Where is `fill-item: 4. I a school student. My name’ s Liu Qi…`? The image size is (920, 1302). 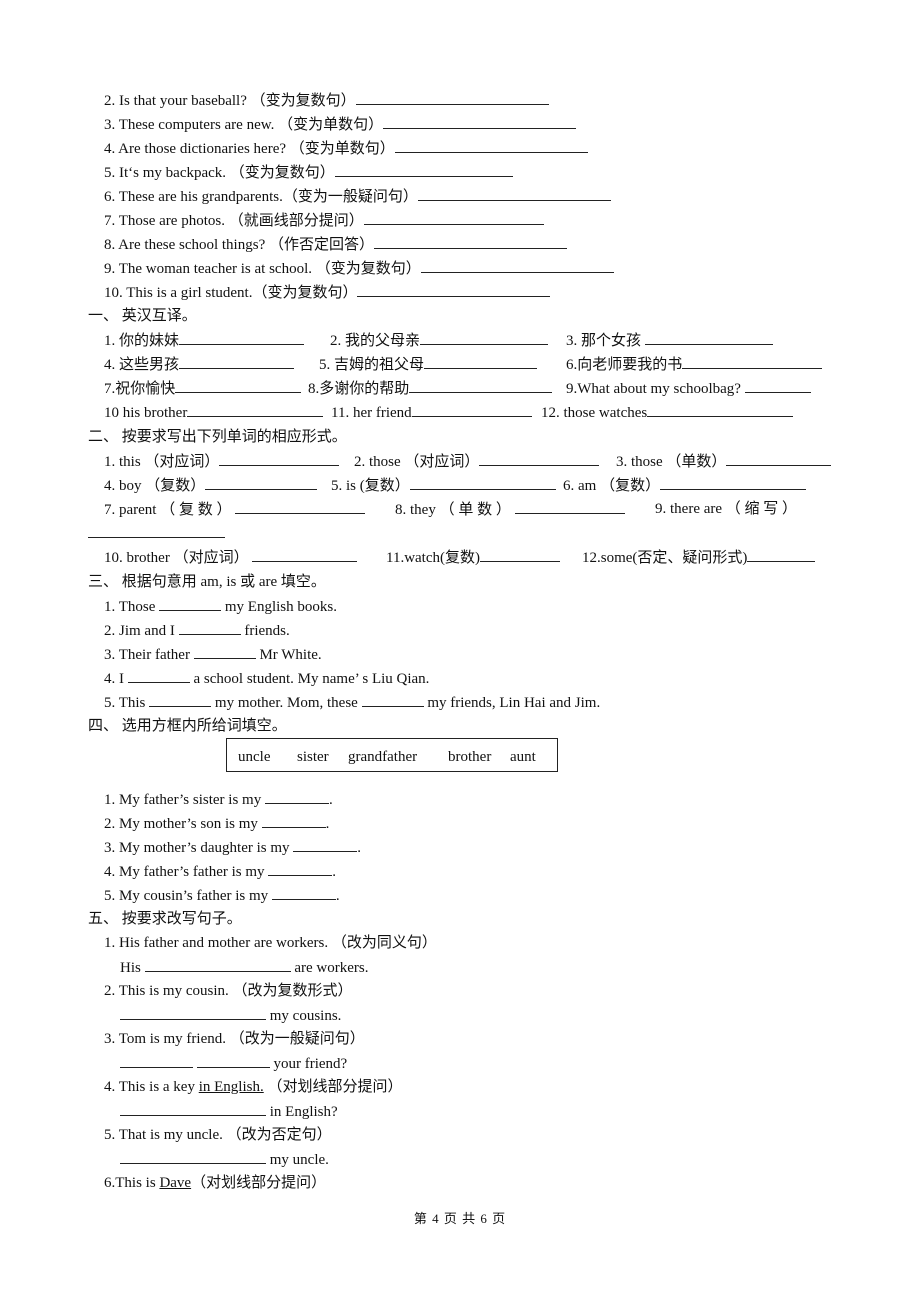 fill-item: 4. I a school student. My name’ s Liu Qi… is located at coordinates (266, 678).